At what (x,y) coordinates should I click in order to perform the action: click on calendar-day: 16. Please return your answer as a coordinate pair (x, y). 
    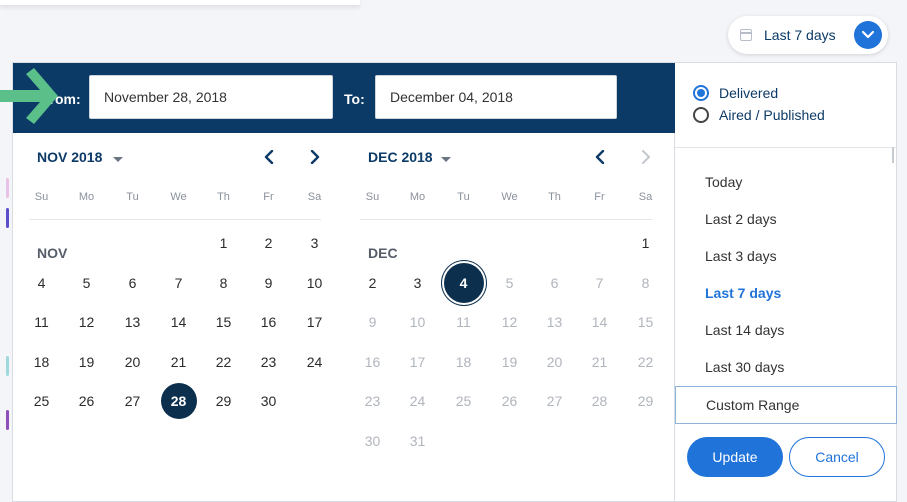
    Looking at the image, I should click on (268, 322).